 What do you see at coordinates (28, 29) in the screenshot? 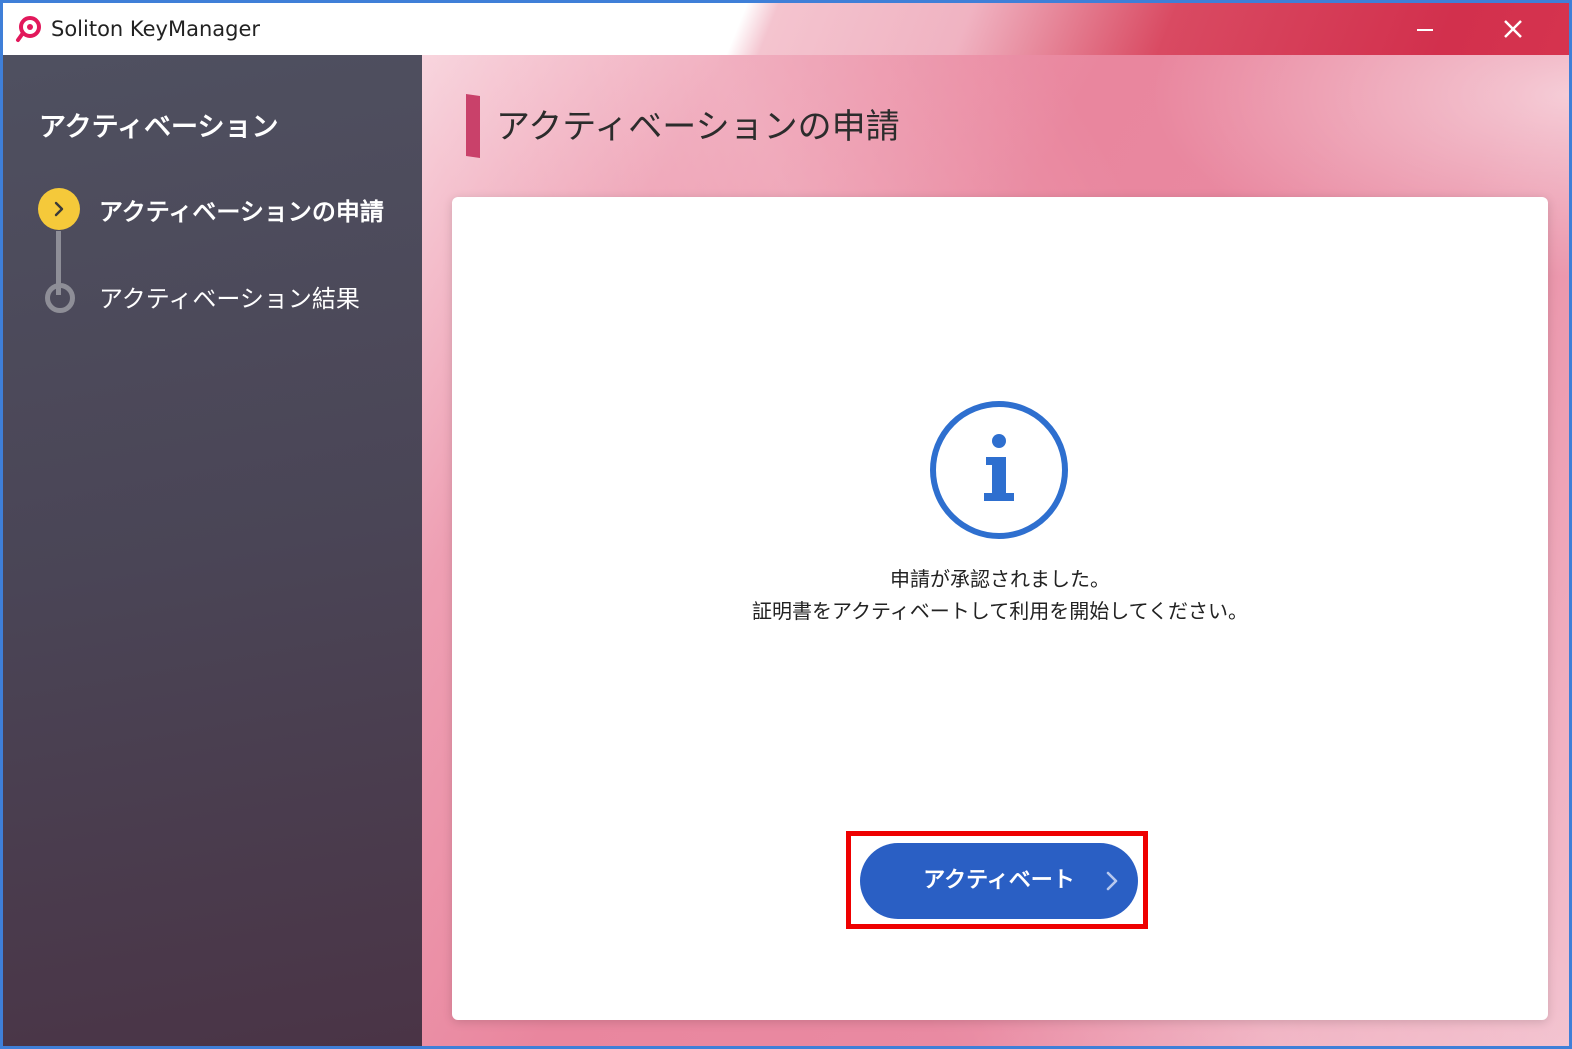
I see `soliton-logo-icon` at bounding box center [28, 29].